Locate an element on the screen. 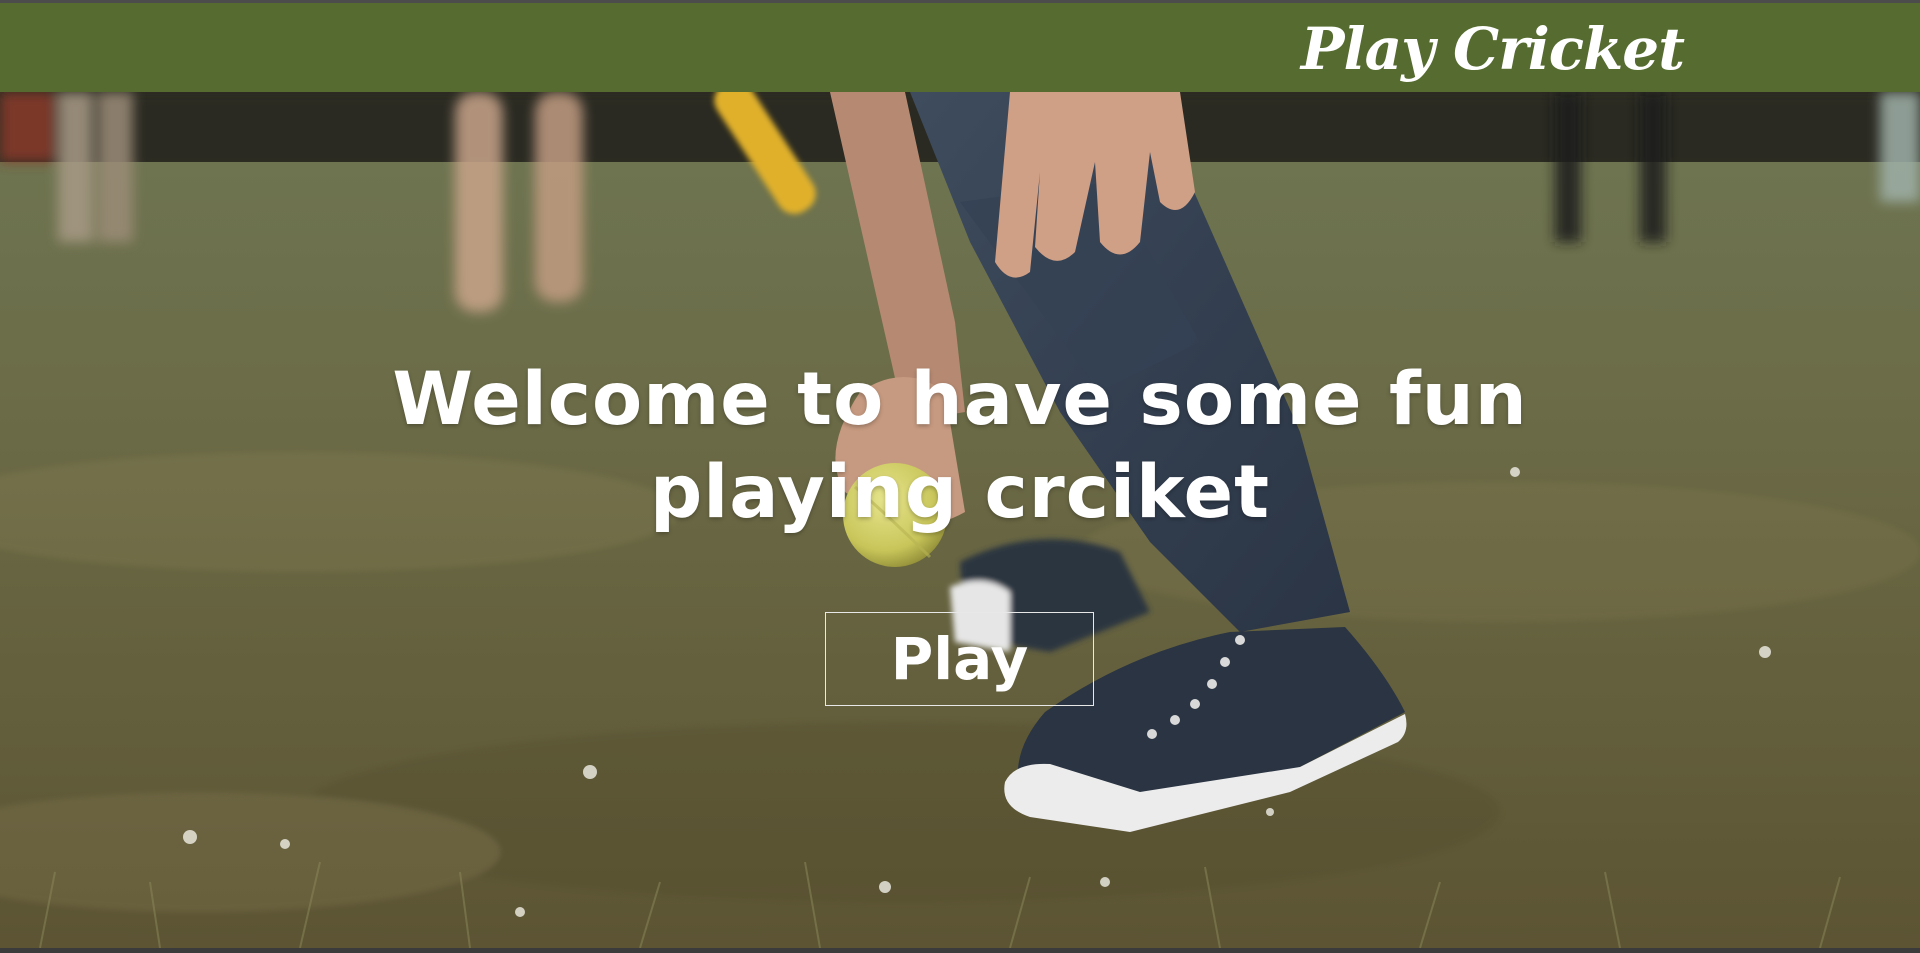  bottom-border is located at coordinates (960, 950).